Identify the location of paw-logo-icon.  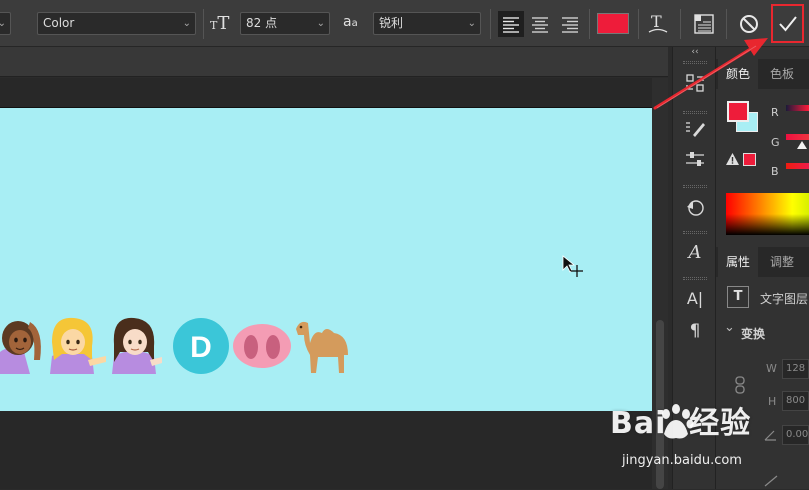
(678, 421).